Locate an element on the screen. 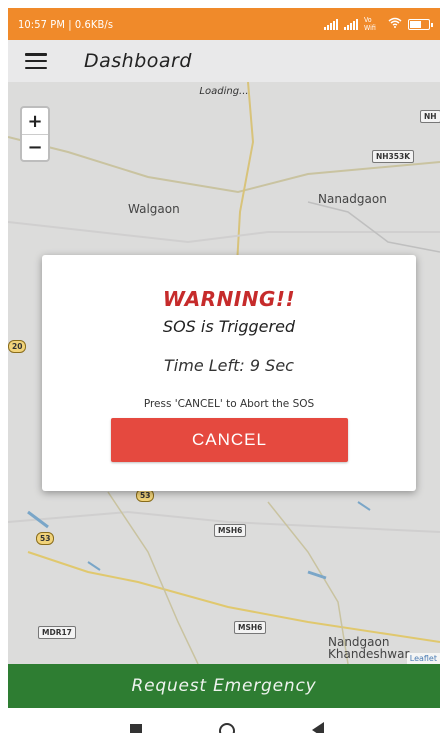 The width and height of the screenshot is (443, 733). zoom-in-button: + is located at coordinates (35, 121).